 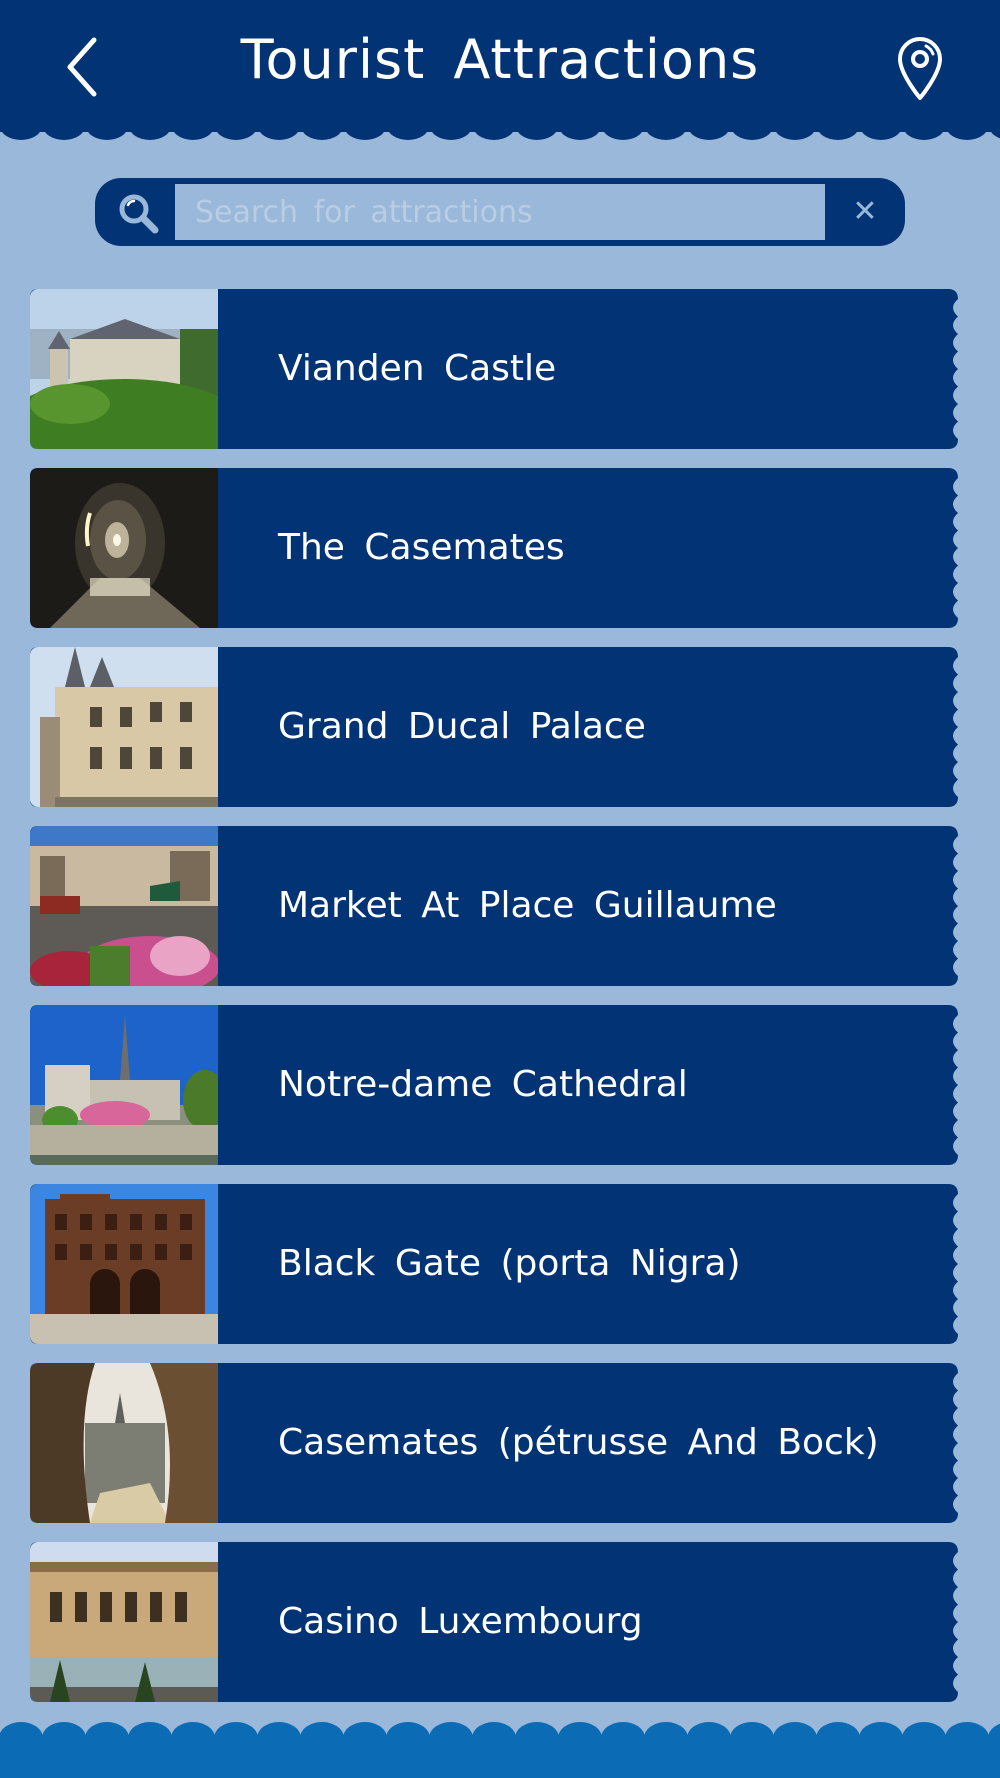 I want to click on list-item: Vianden Castle, so click(x=494, y=369).